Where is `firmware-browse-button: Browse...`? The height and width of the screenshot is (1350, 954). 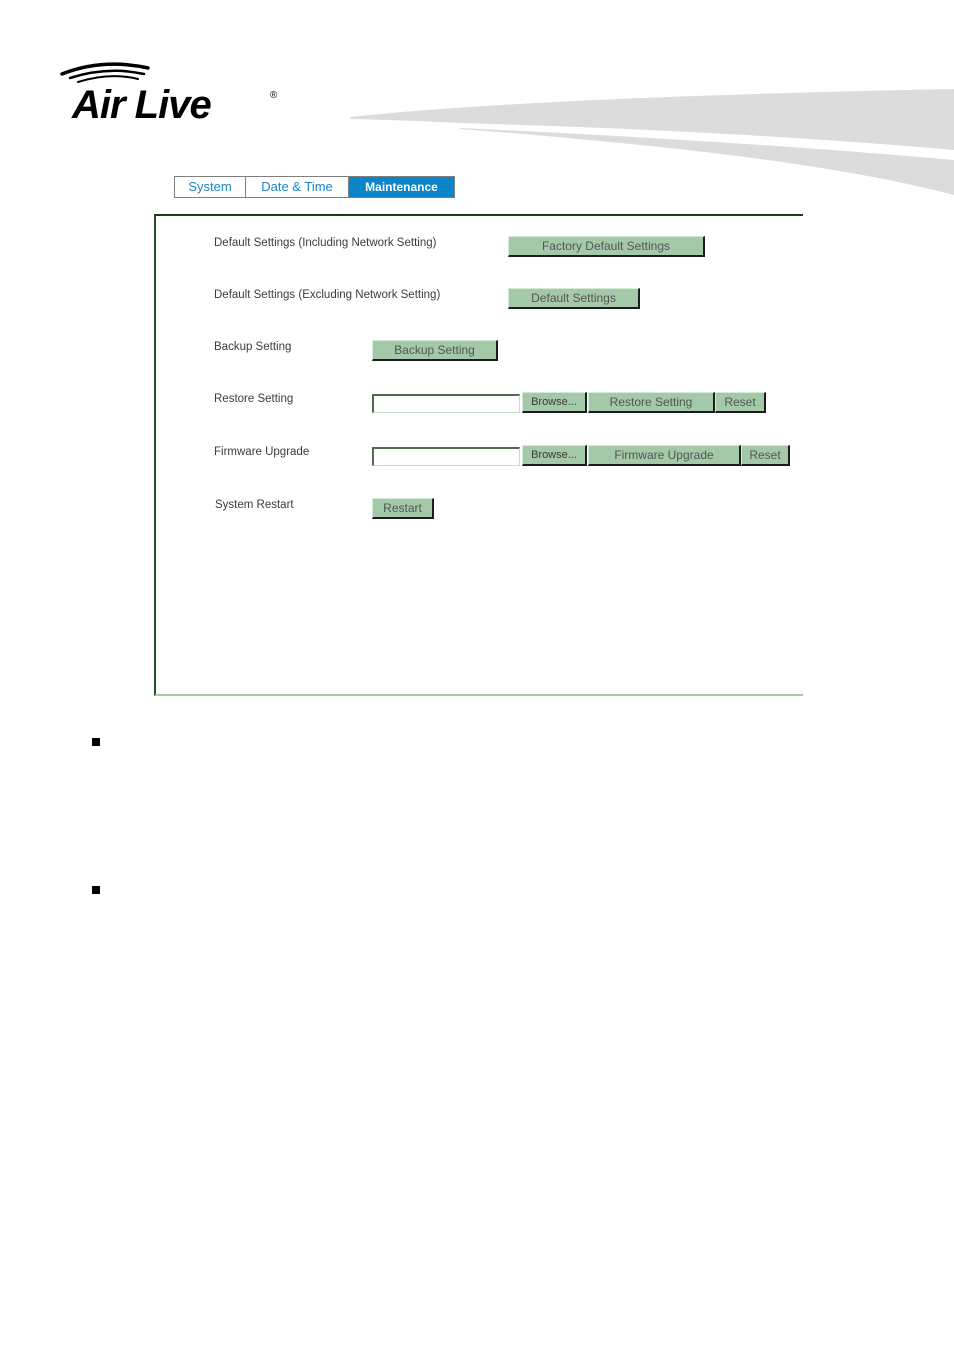
firmware-browse-button: Browse... is located at coordinates (554, 455).